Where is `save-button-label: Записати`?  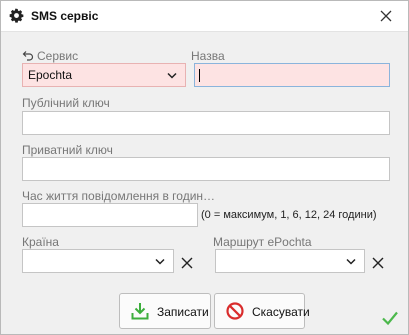 save-button-label: Записати is located at coordinates (183, 312).